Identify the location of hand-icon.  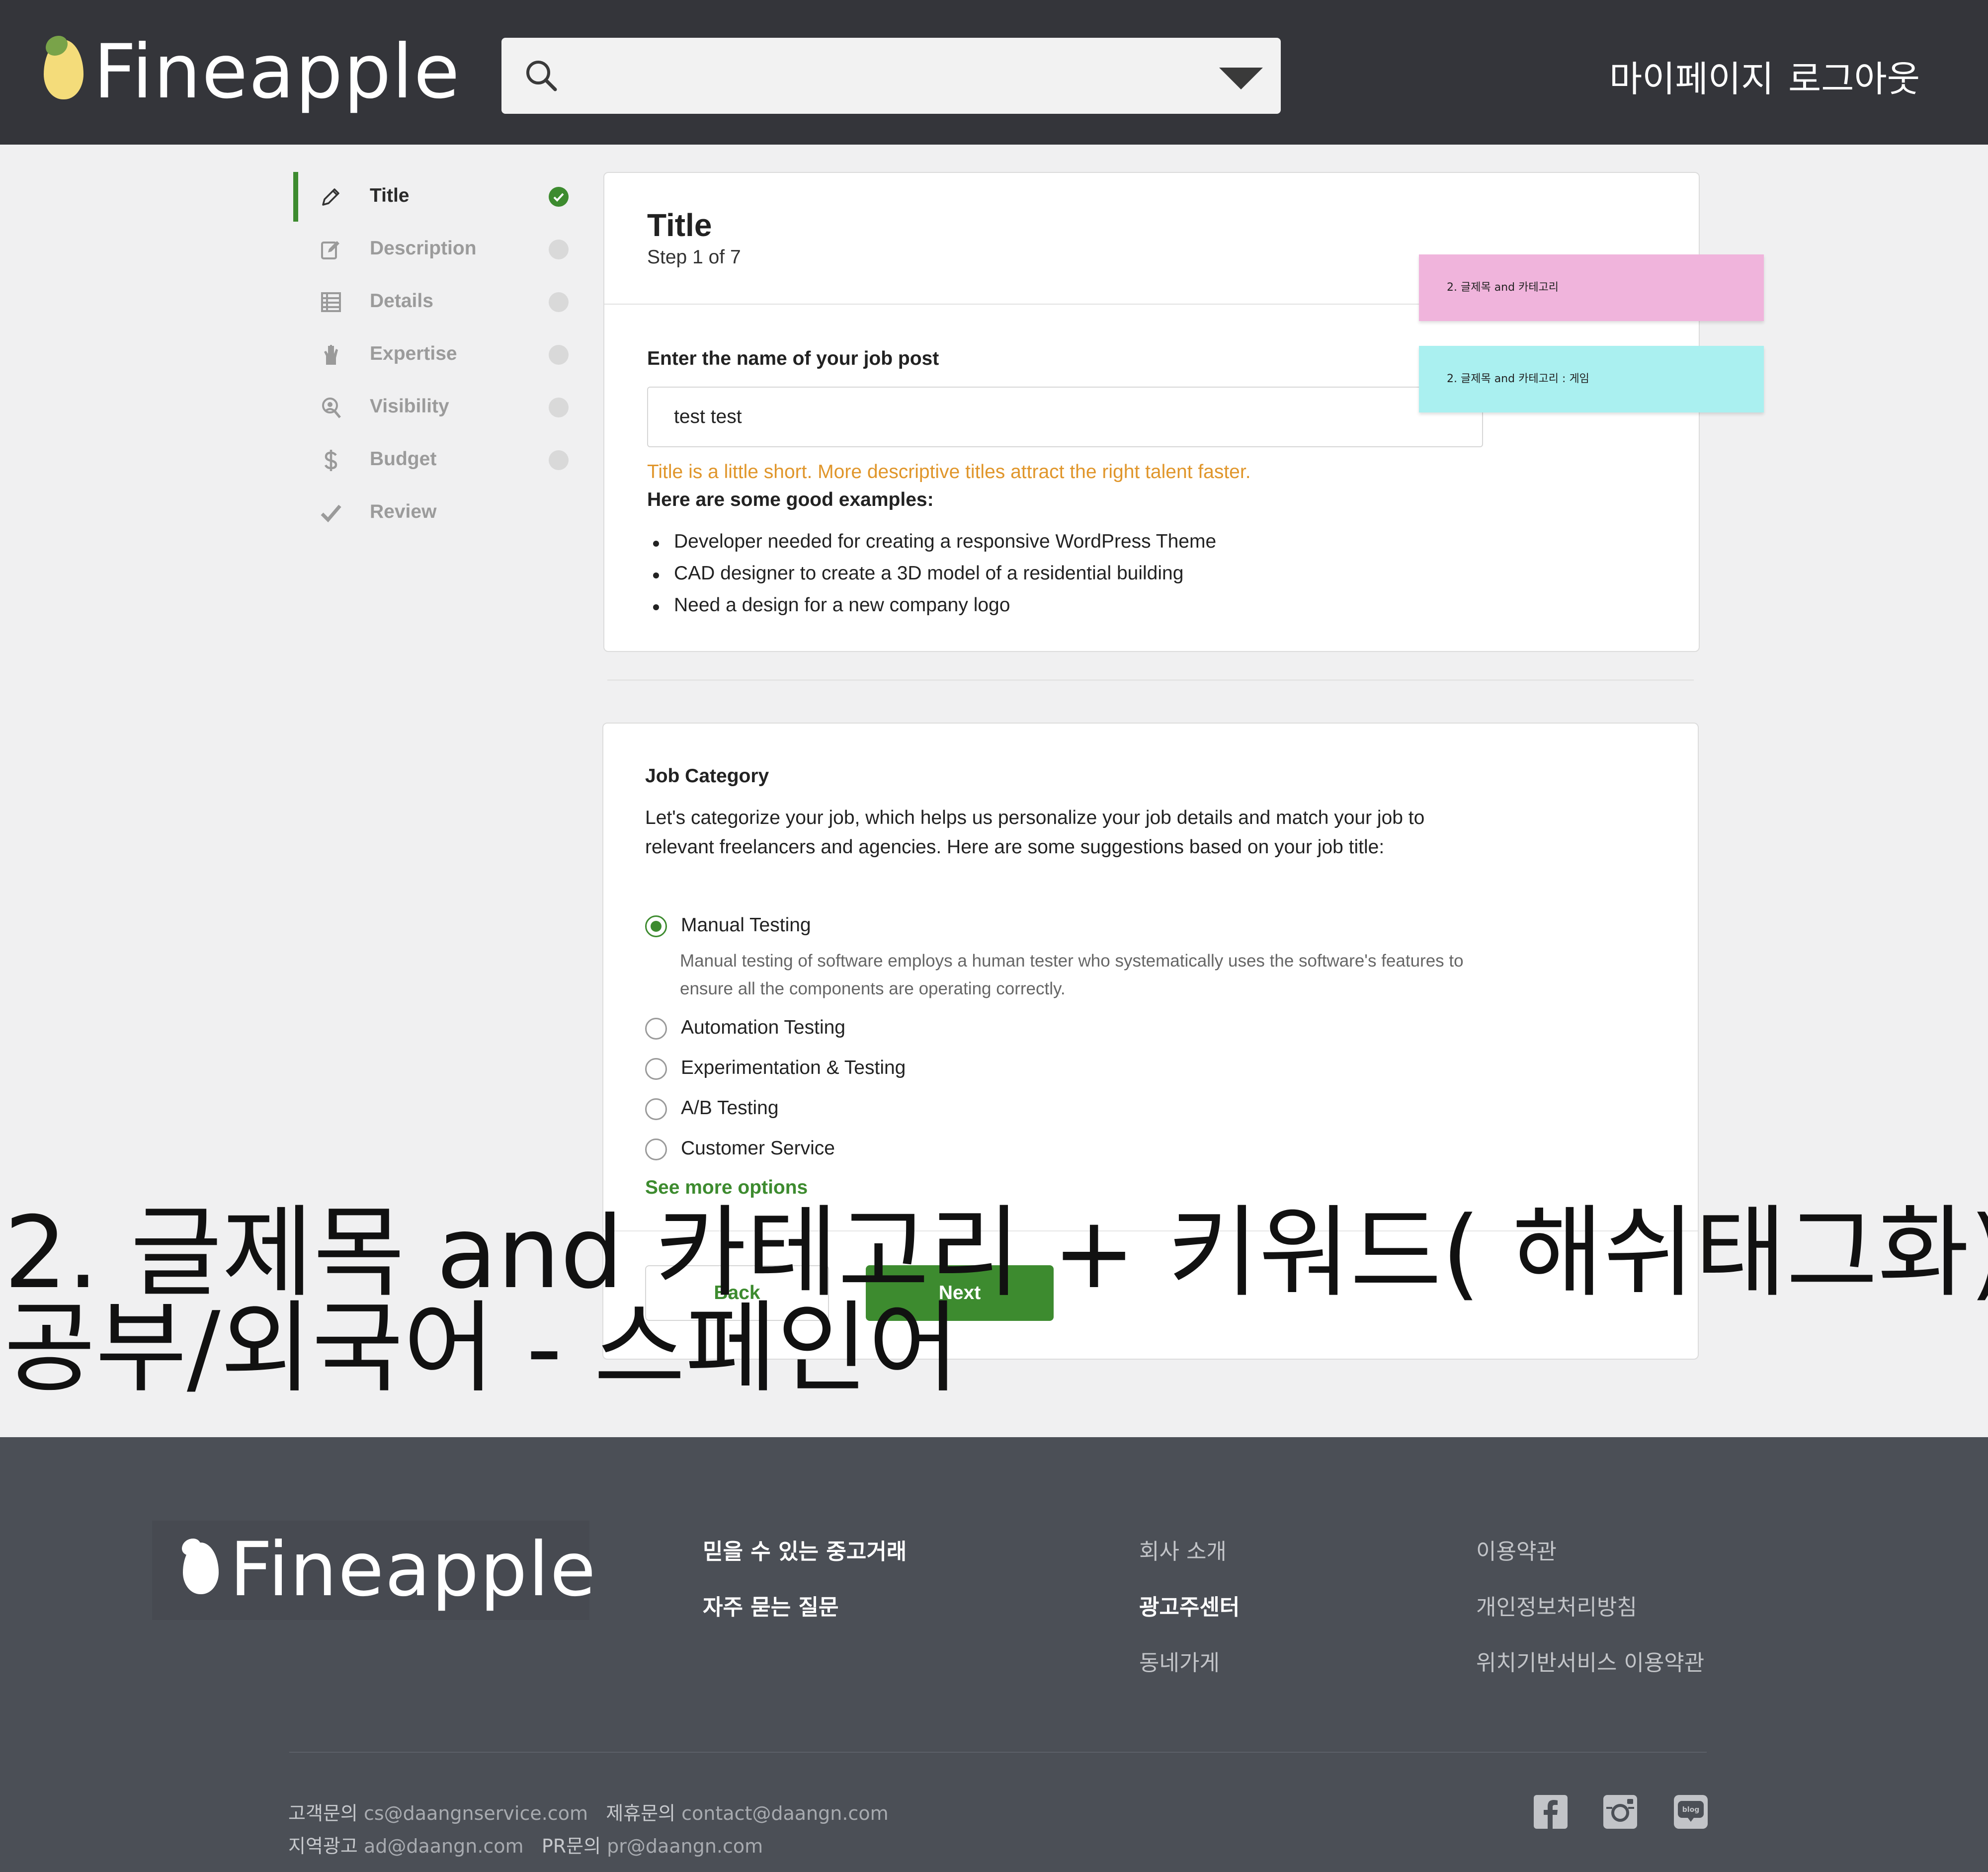
(331, 355).